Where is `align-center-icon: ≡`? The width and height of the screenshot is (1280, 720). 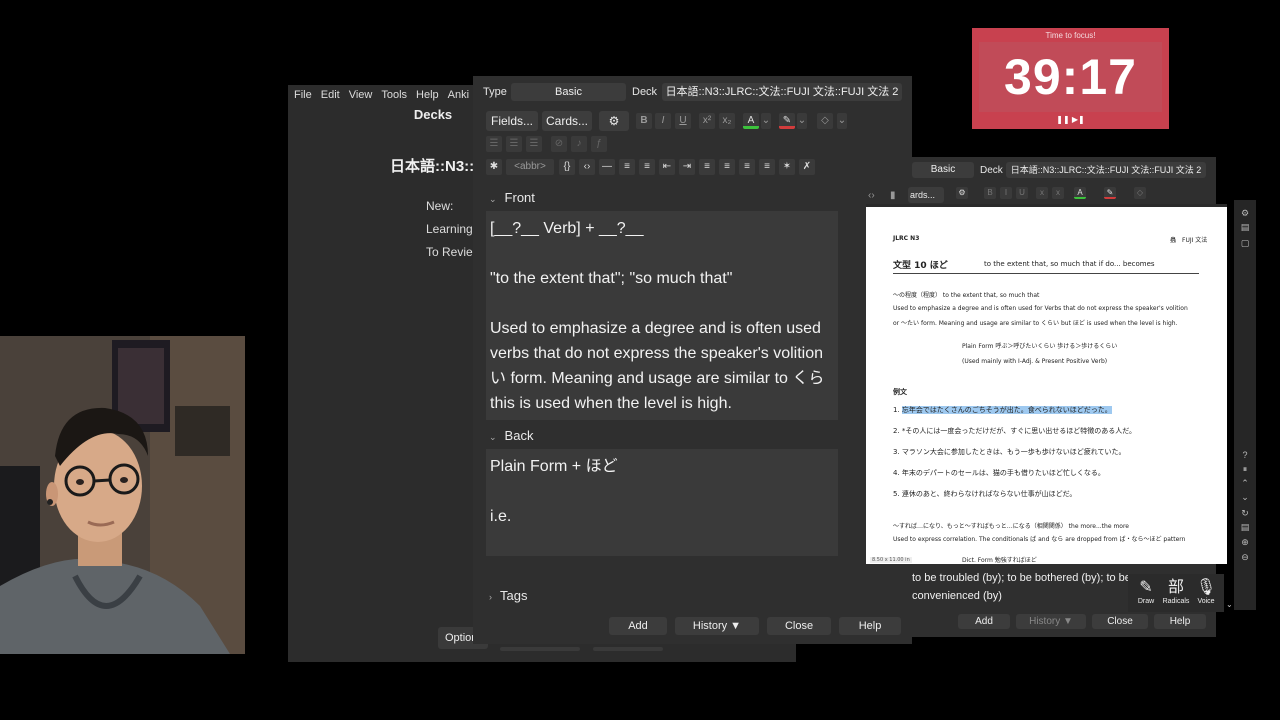
align-center-icon: ≡ is located at coordinates (707, 167).